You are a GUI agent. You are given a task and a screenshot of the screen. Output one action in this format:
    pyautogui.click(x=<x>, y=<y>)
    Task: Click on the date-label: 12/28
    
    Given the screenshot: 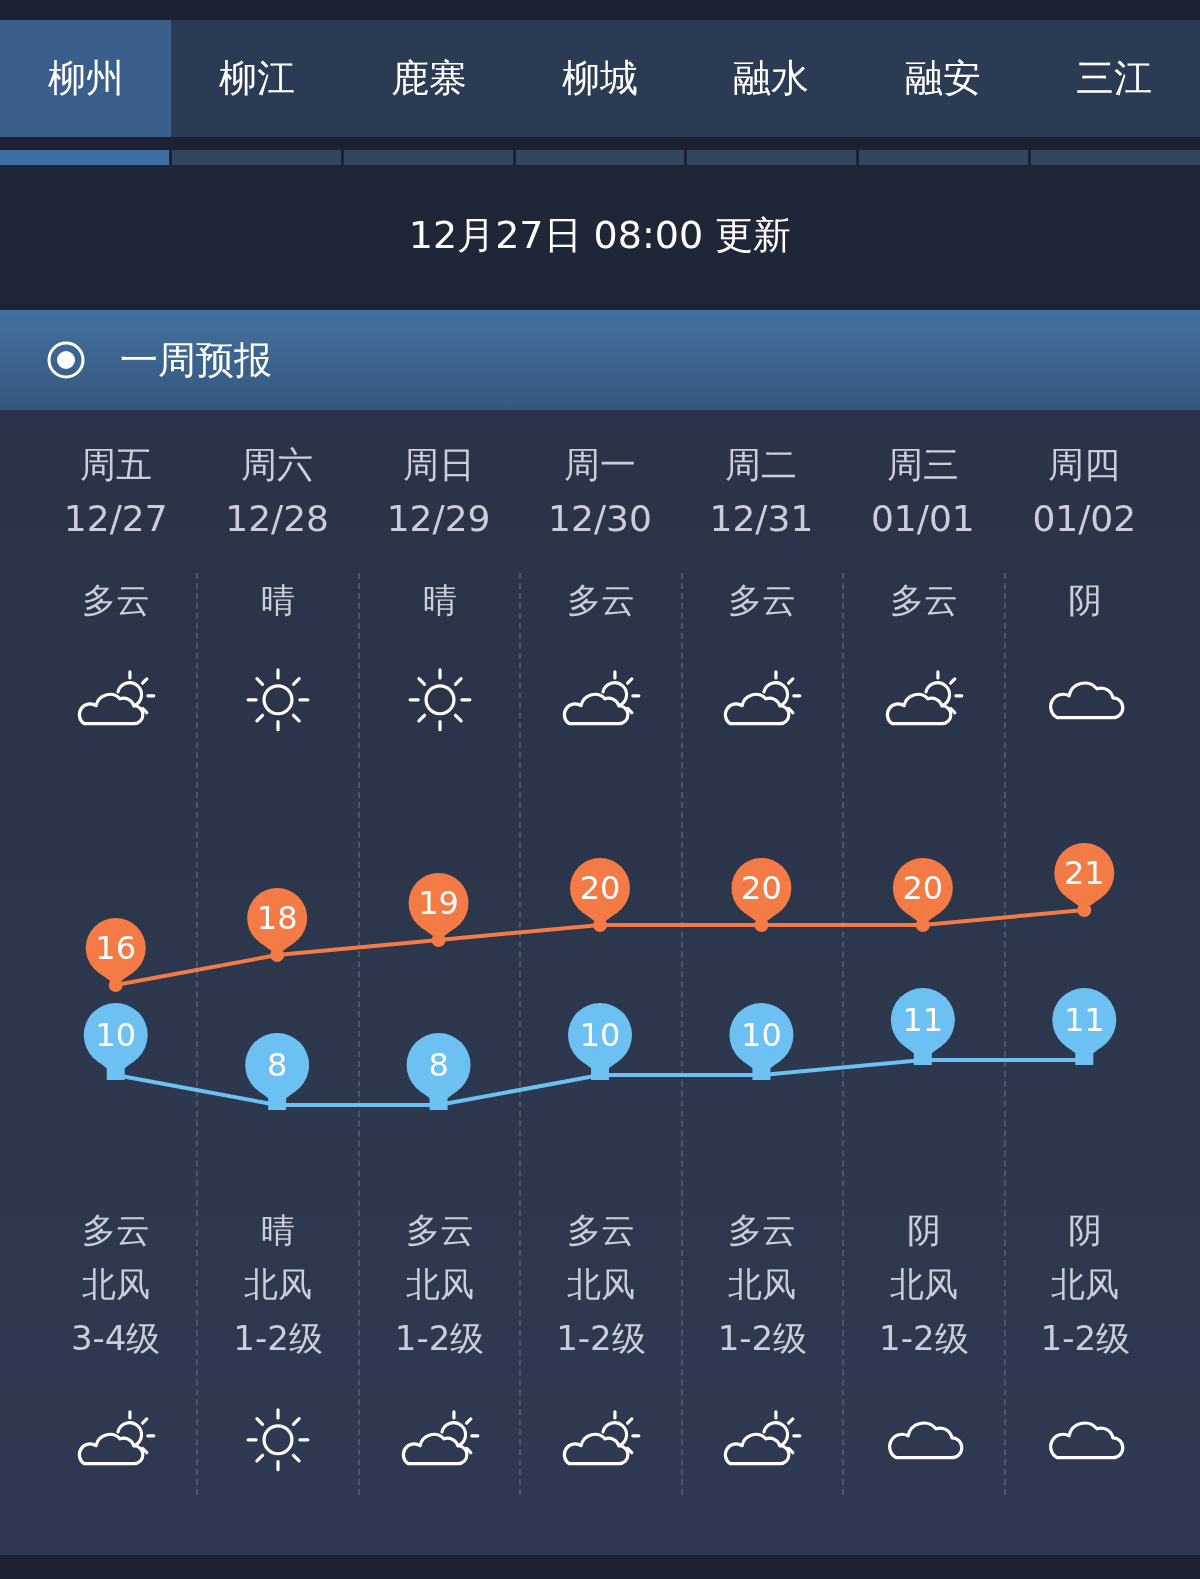 What is the action you would take?
    pyautogui.click(x=277, y=519)
    